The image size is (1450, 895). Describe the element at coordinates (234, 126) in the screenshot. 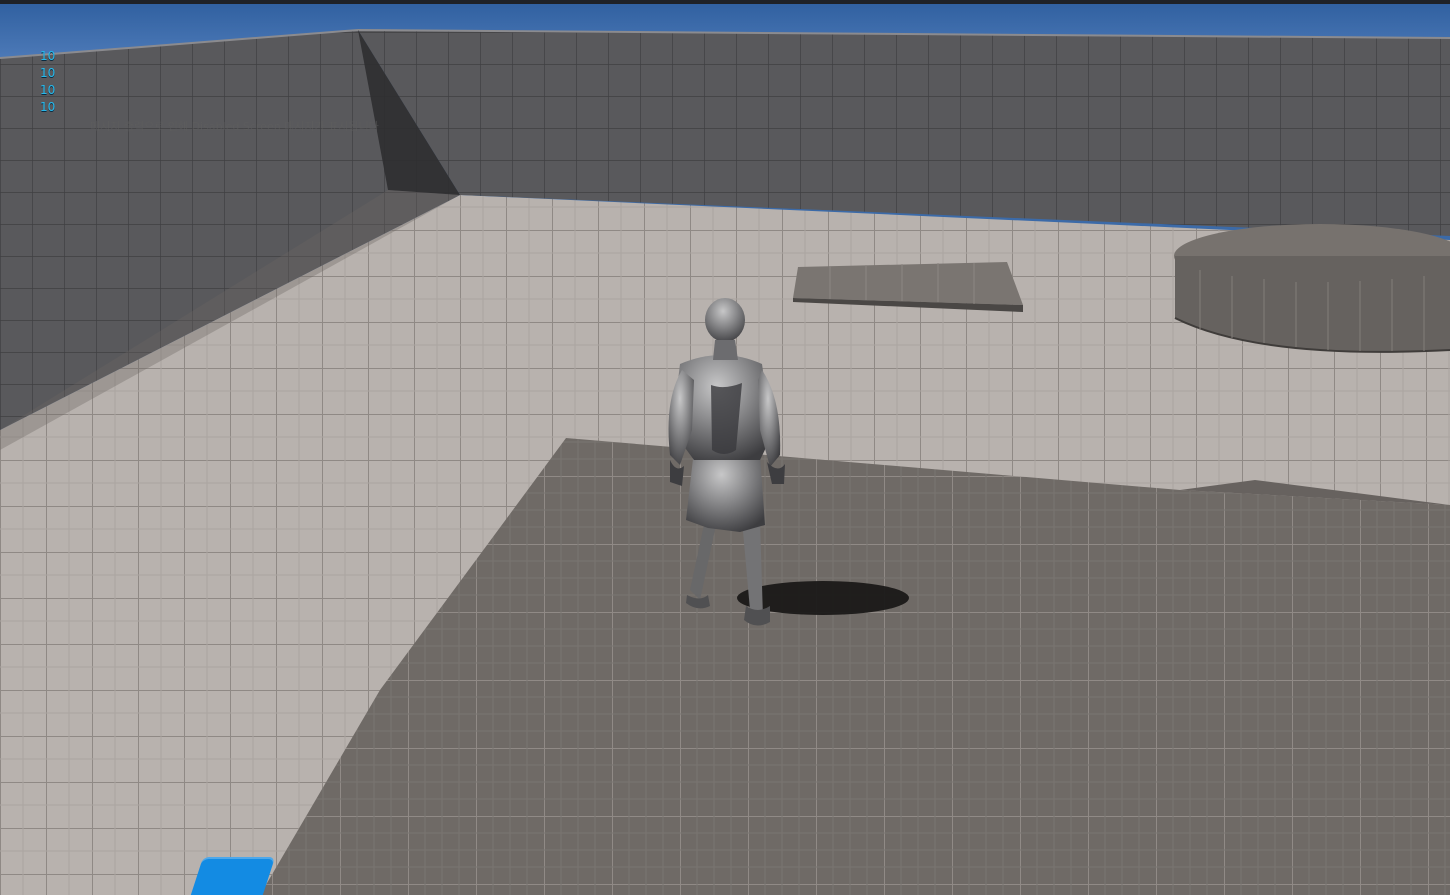

I see `screen-message: 메시지 출력으로 인해 Disabled Screen 메시지가 표시됩니다` at that location.